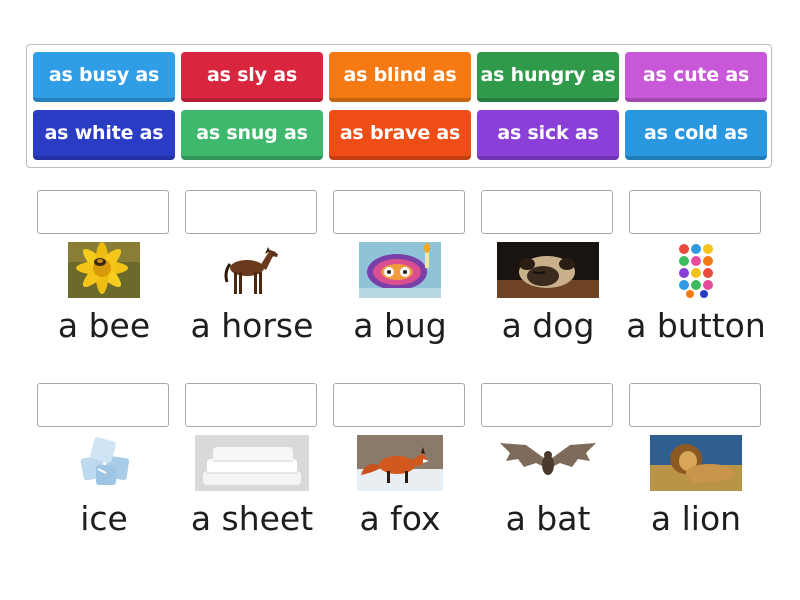 This screenshot has width=800, height=600. What do you see at coordinates (696, 135) in the screenshot?
I see `tile-as-cold-as: as cold as` at bounding box center [696, 135].